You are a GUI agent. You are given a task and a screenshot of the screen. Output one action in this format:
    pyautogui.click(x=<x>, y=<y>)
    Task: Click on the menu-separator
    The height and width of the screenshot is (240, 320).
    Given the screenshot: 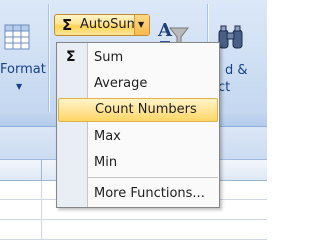 What is the action you would take?
    pyautogui.click(x=153, y=177)
    